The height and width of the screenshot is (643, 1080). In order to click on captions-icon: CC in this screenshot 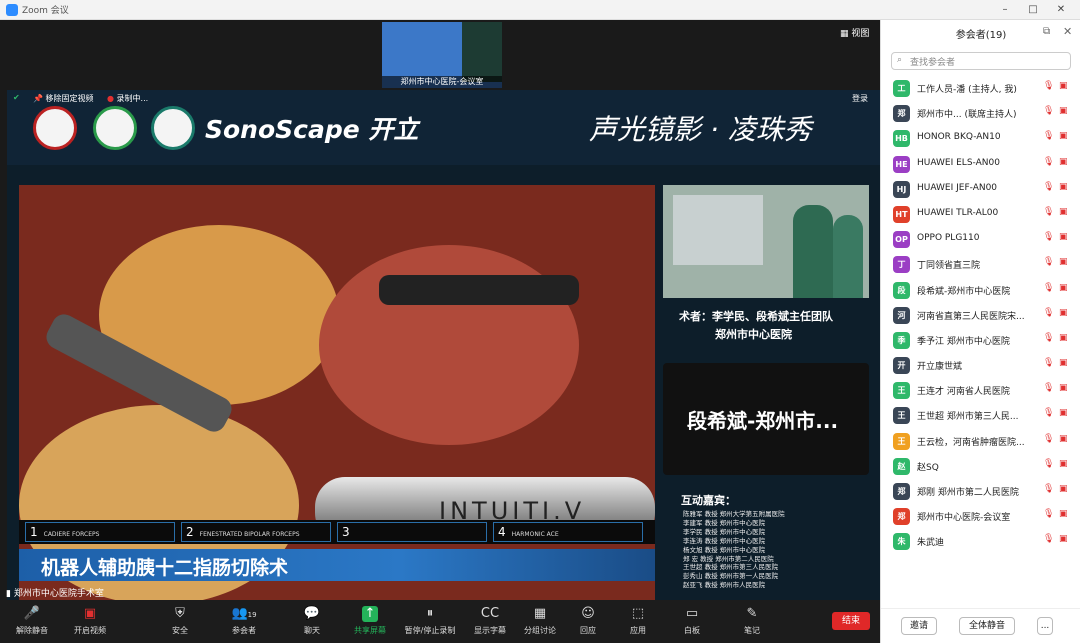, I will do `click(490, 613)`.